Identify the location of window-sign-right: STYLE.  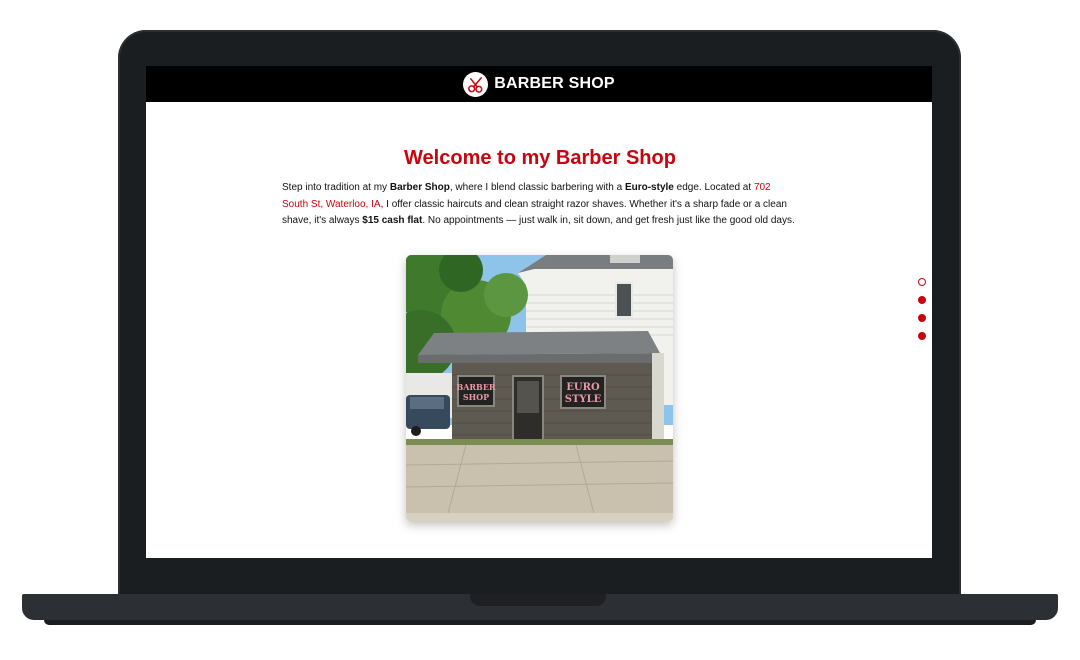
(583, 399).